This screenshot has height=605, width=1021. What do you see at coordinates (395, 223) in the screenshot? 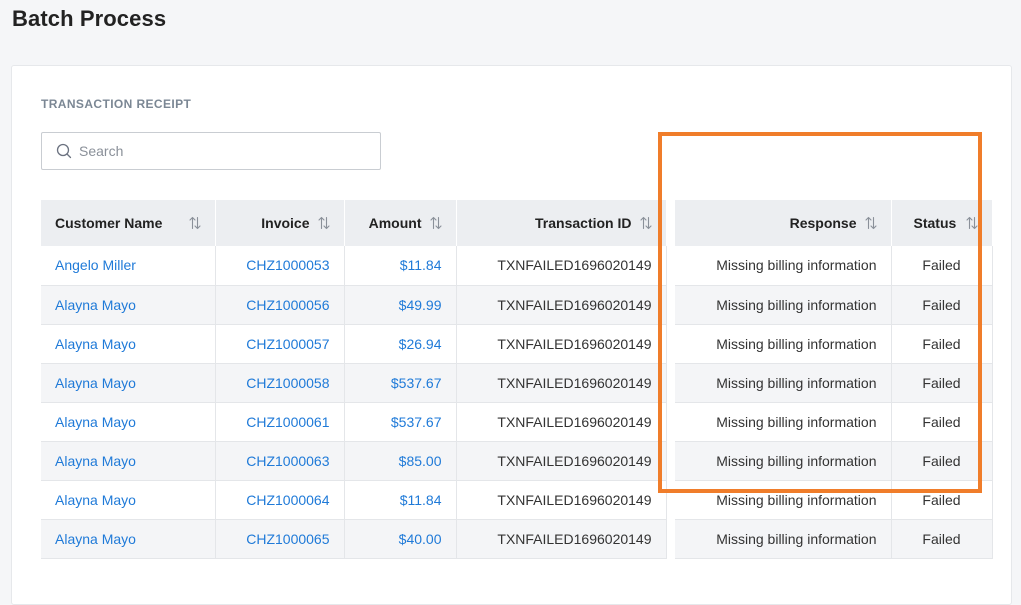
I see `column-header-label: Amount` at bounding box center [395, 223].